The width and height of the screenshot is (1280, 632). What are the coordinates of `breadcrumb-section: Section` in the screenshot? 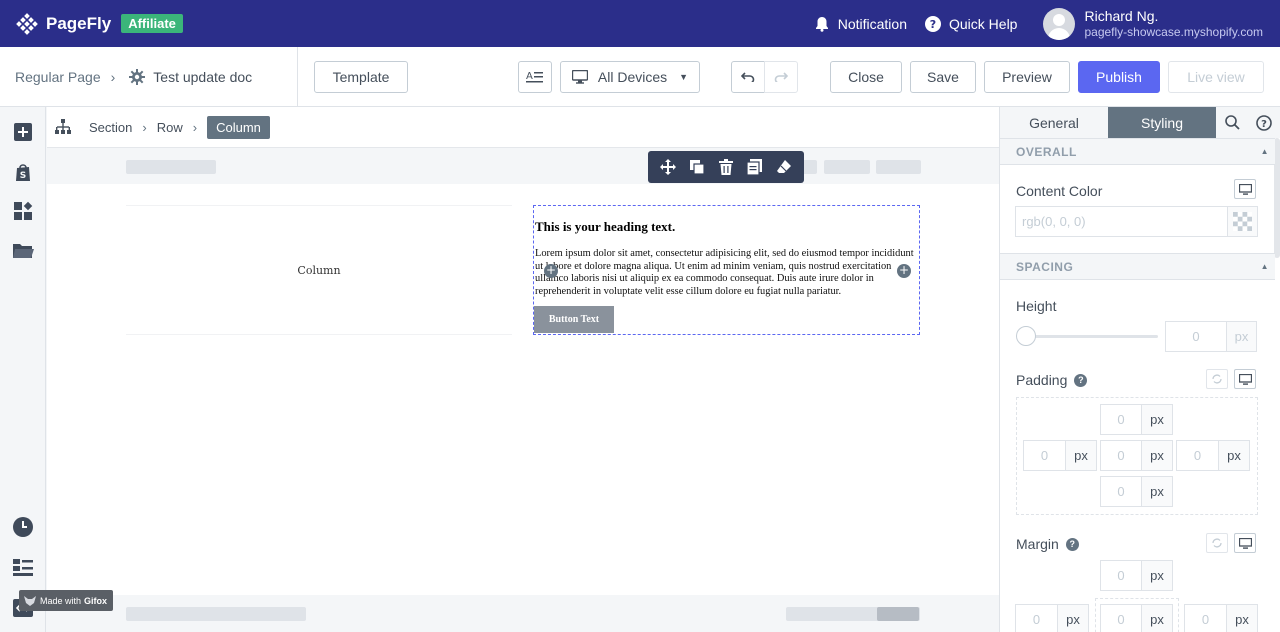 It's located at (110, 127).